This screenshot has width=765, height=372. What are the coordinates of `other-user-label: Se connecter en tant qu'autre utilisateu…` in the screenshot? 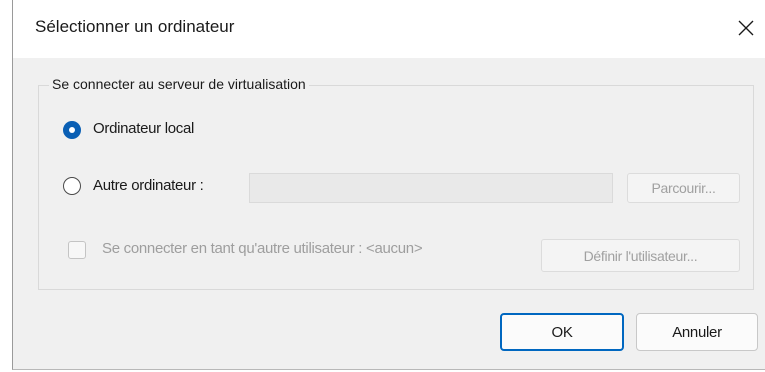 It's located at (262, 248).